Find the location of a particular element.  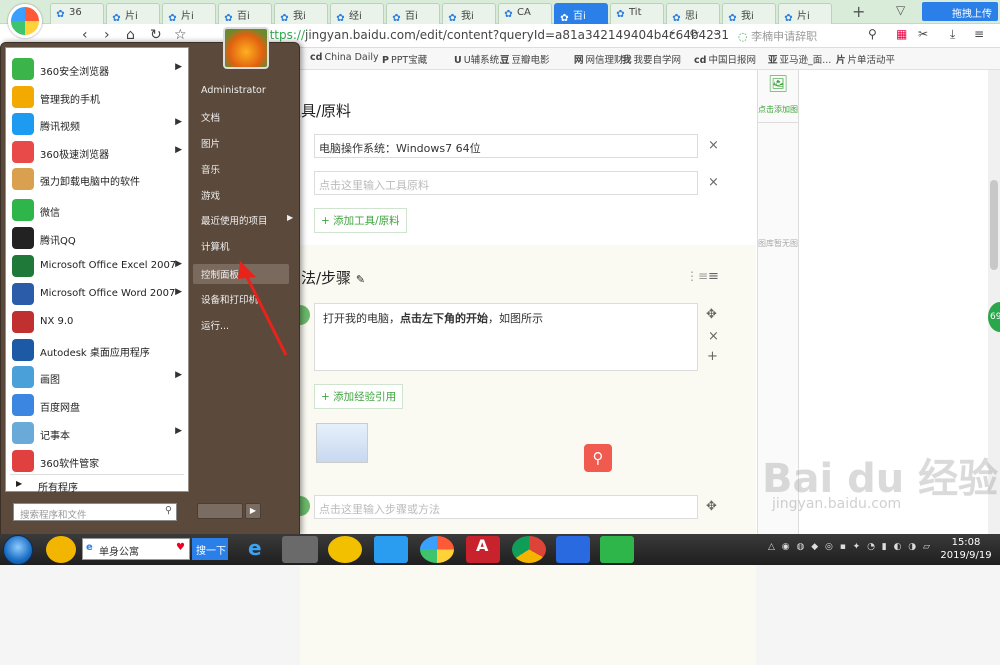

refresh-icon: ↻ is located at coordinates (156, 35).